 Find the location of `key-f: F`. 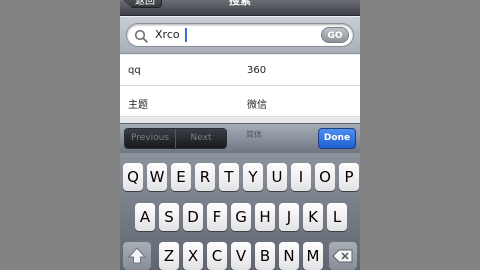

key-f: F is located at coordinates (217, 217).